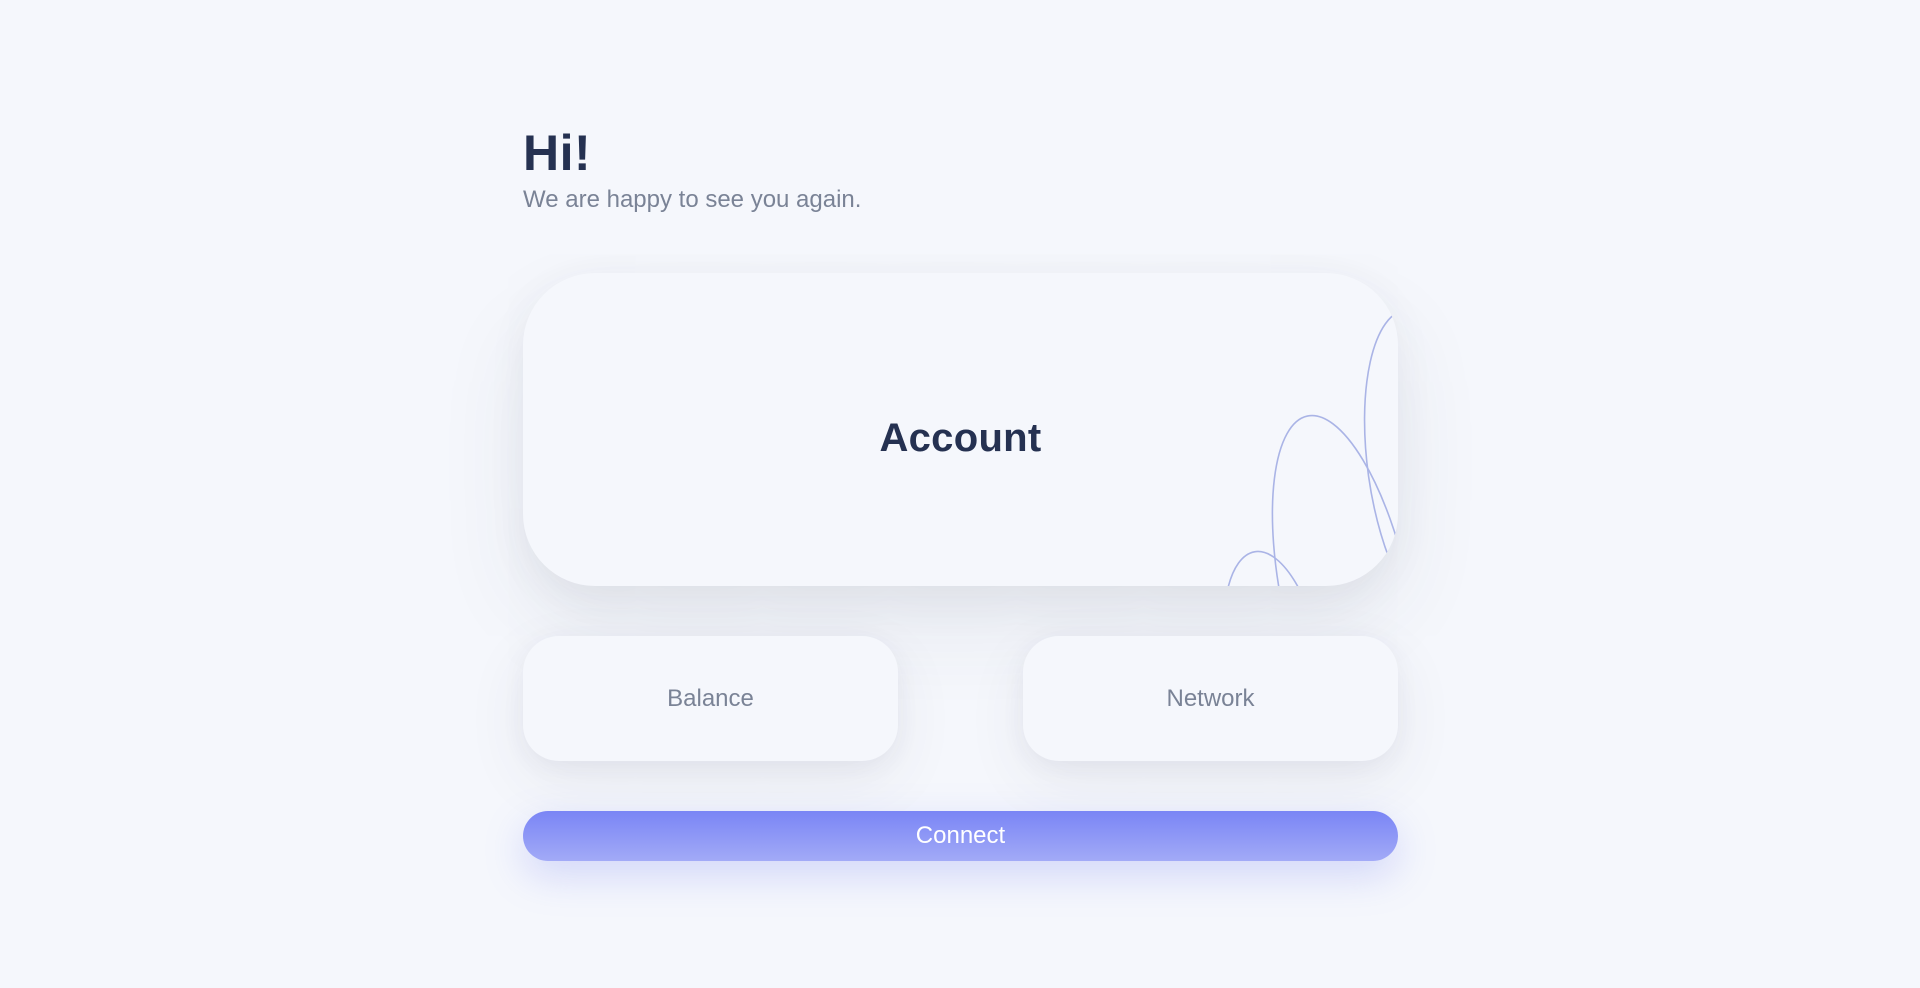  I want to click on connect-button: Connect, so click(960, 836).